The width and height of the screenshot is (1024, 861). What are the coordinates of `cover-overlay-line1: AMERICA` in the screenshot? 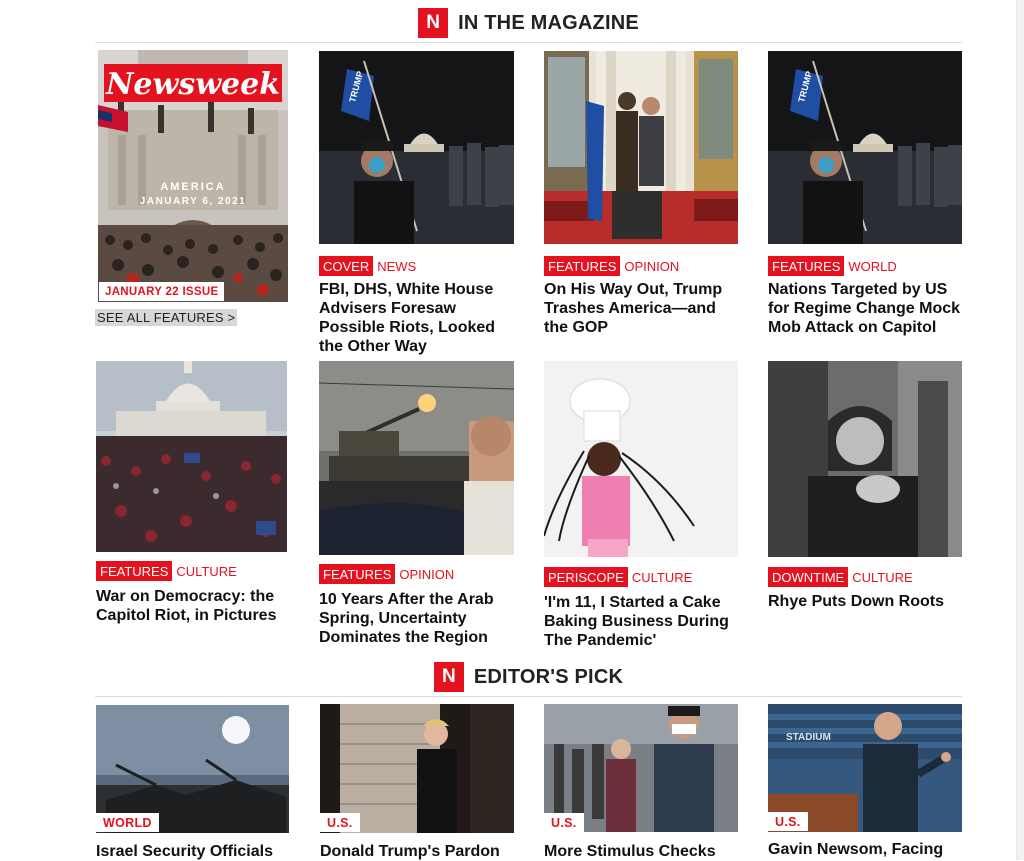 It's located at (192, 187).